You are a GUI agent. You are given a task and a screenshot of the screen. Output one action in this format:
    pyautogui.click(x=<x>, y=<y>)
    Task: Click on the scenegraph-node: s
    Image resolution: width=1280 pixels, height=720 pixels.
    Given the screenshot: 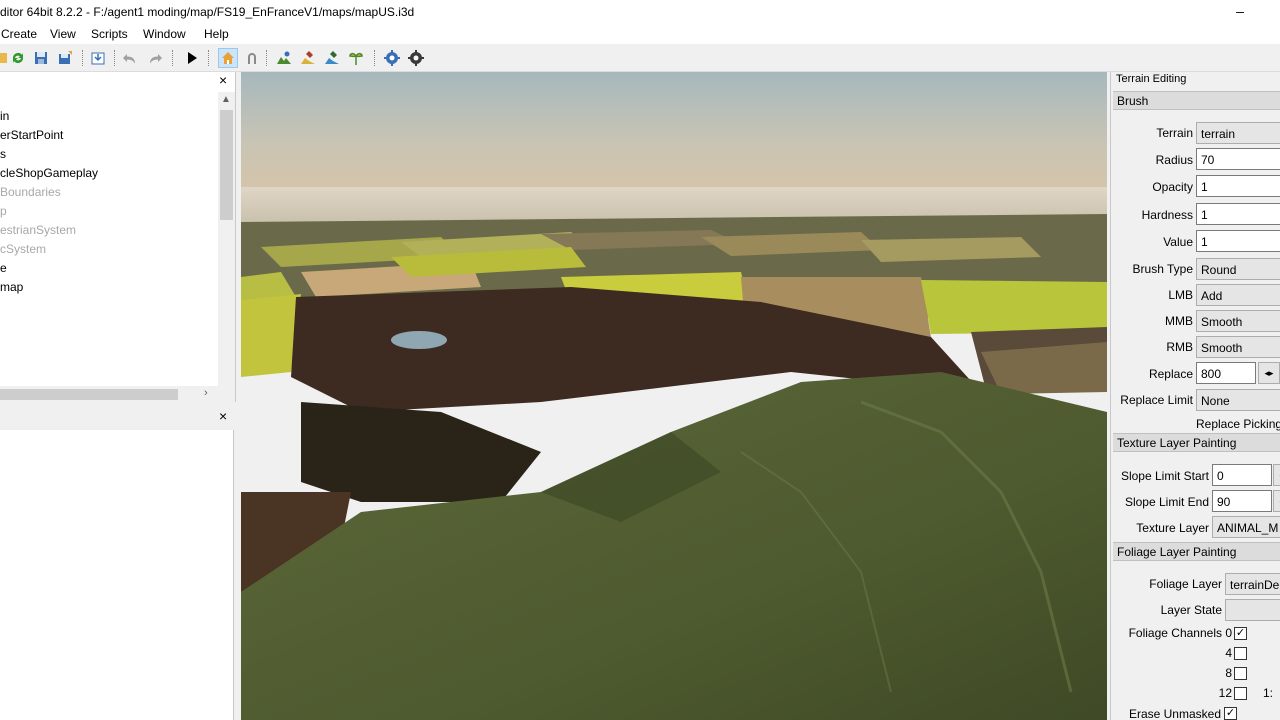 What is the action you would take?
    pyautogui.click(x=3, y=156)
    